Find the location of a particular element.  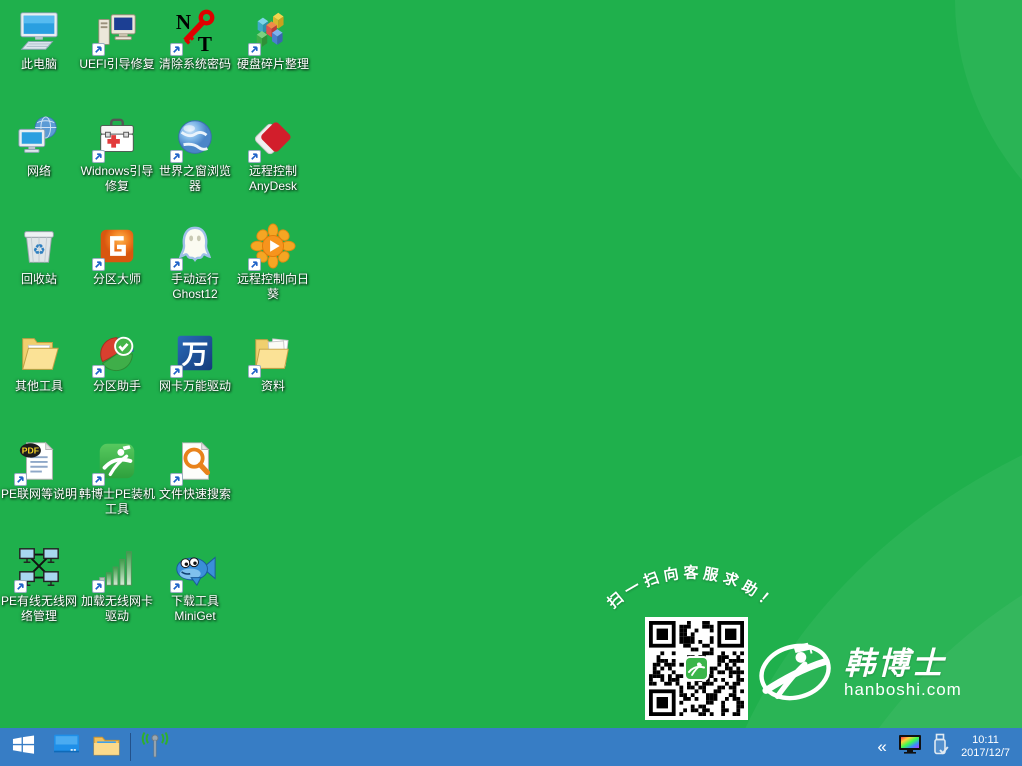

wan-nic-driver-icon: 万 is located at coordinates (194, 354).